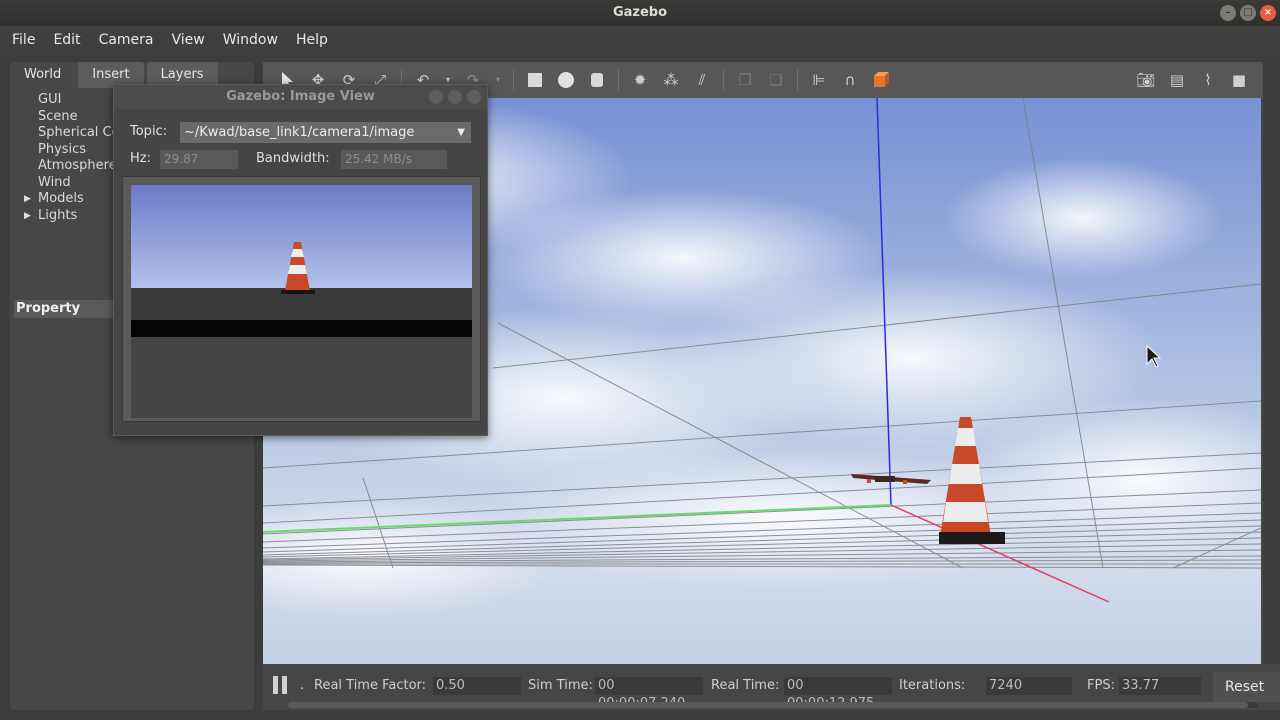 This screenshot has width=1280, height=720. What do you see at coordinates (188, 40) in the screenshot?
I see `menu-view: View` at bounding box center [188, 40].